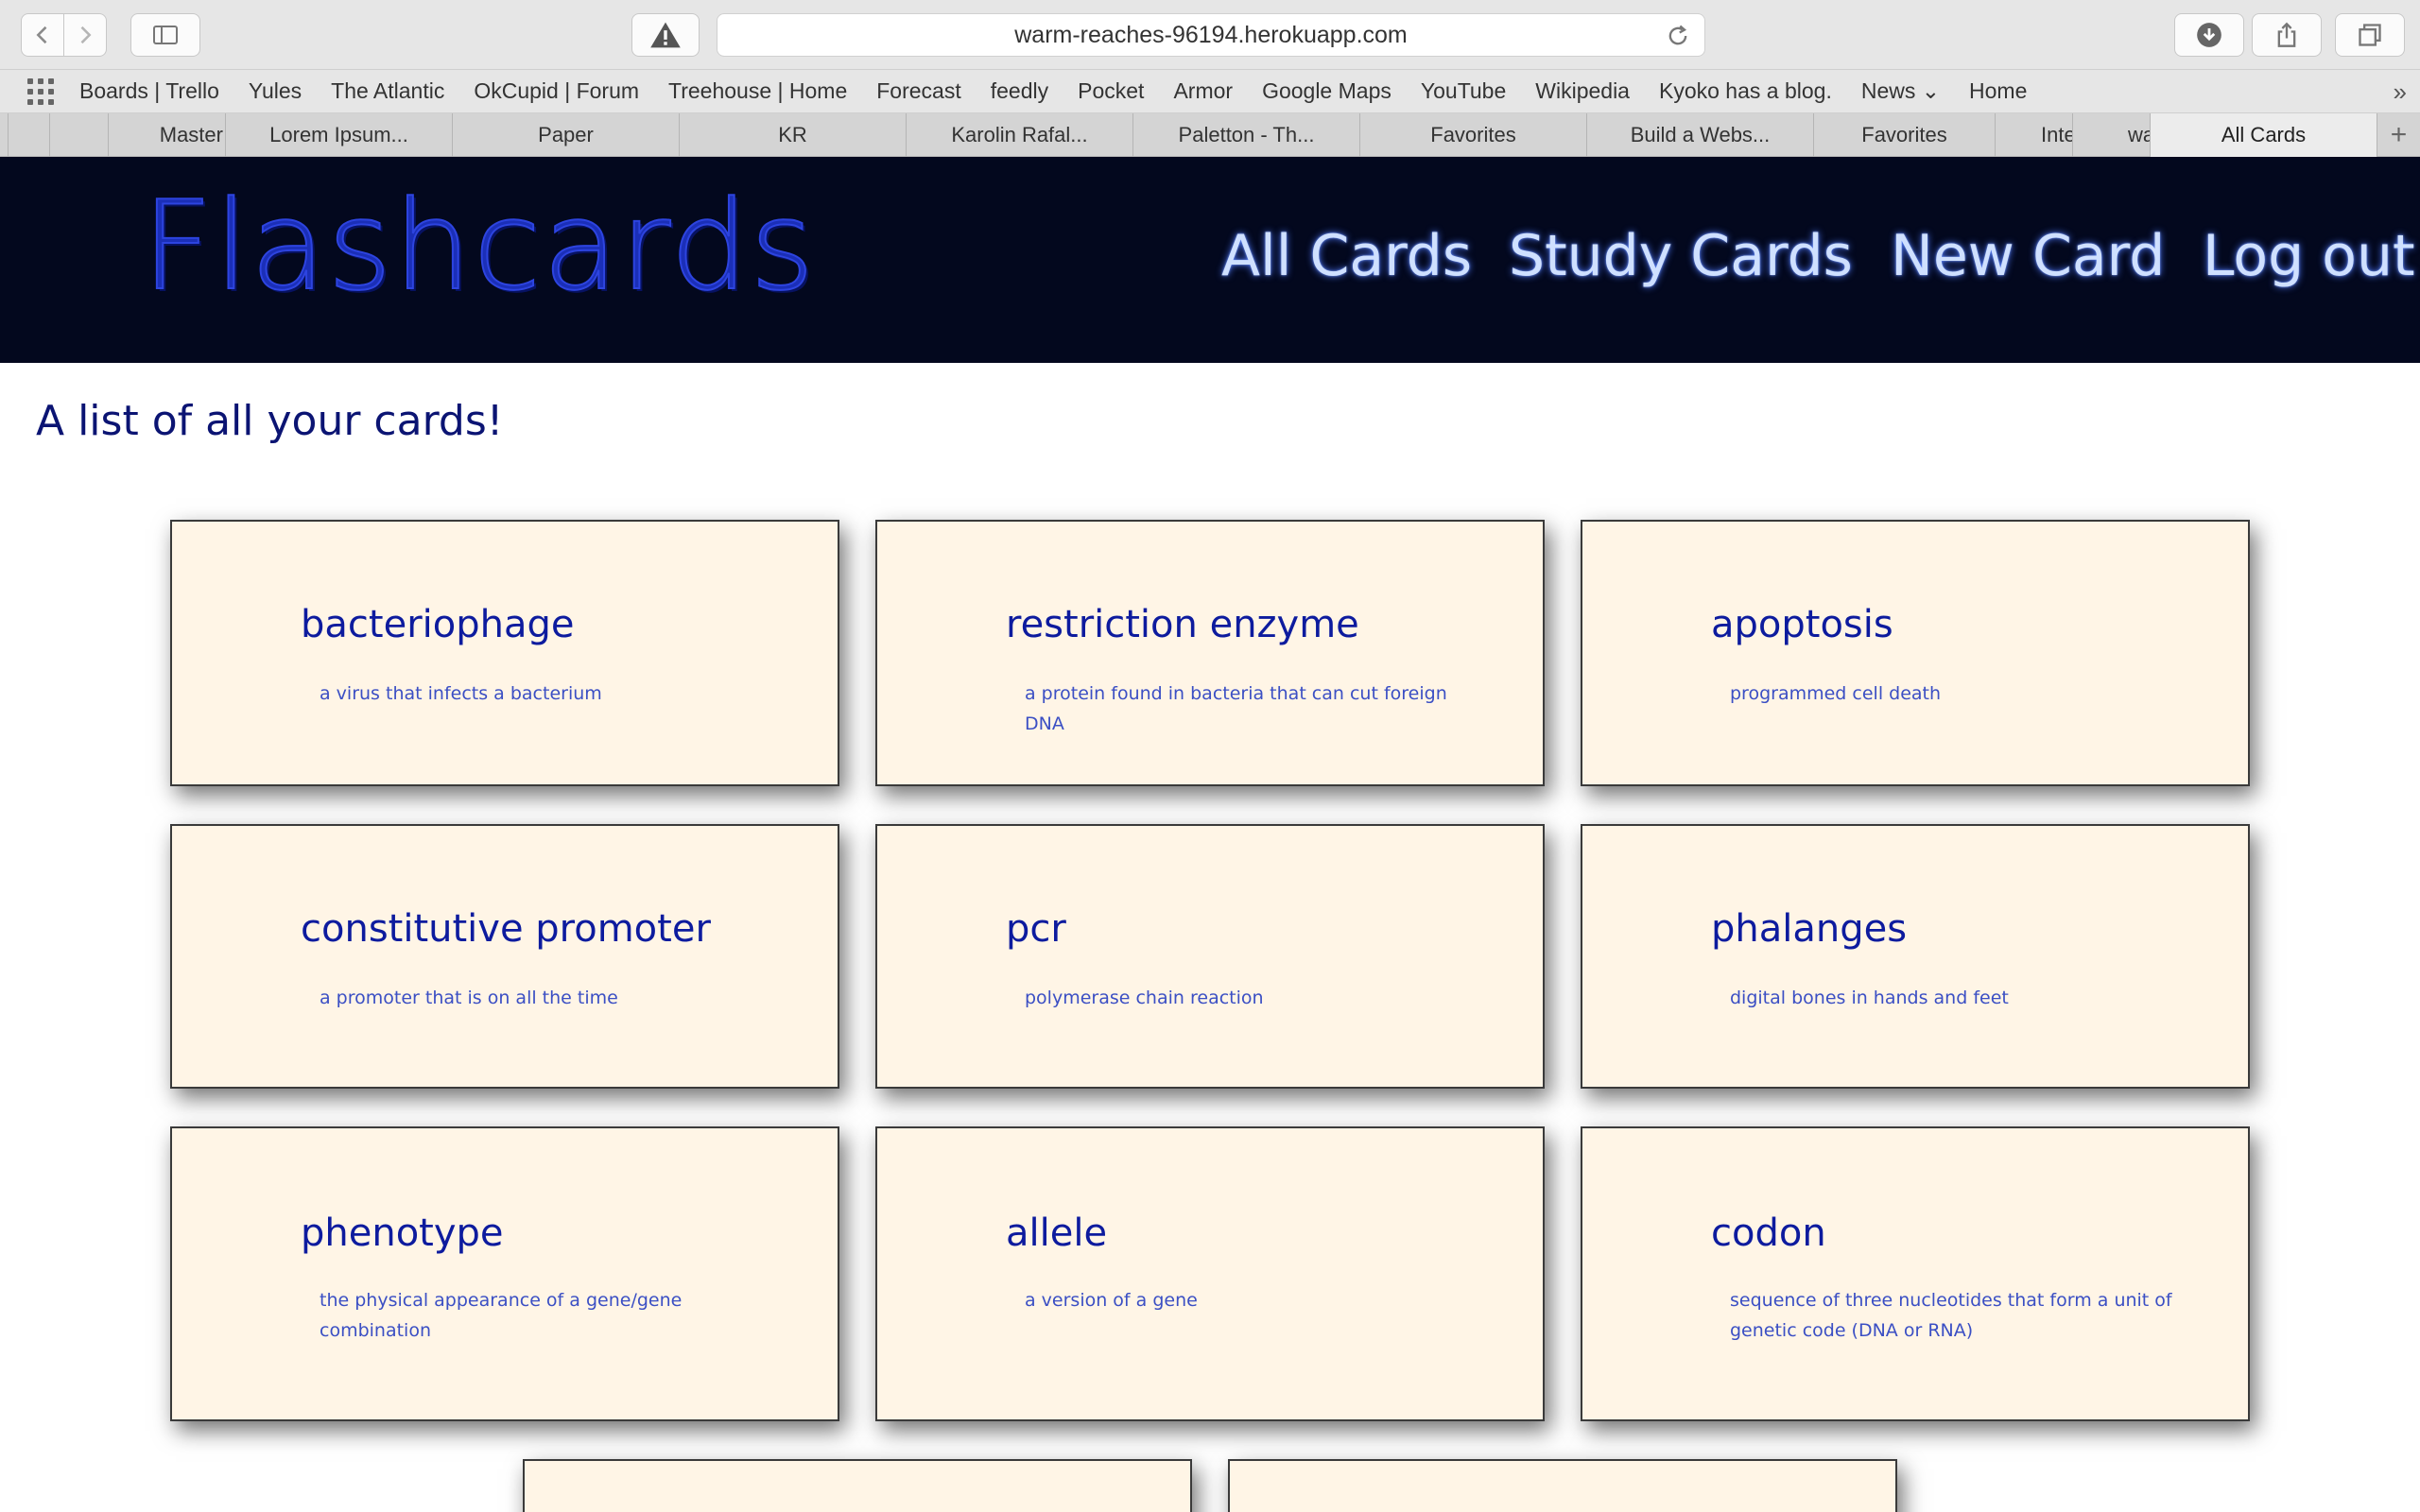 This screenshot has height=1512, width=2420. Describe the element at coordinates (275, 91) in the screenshot. I see `bookmark-yules: Yules` at that location.